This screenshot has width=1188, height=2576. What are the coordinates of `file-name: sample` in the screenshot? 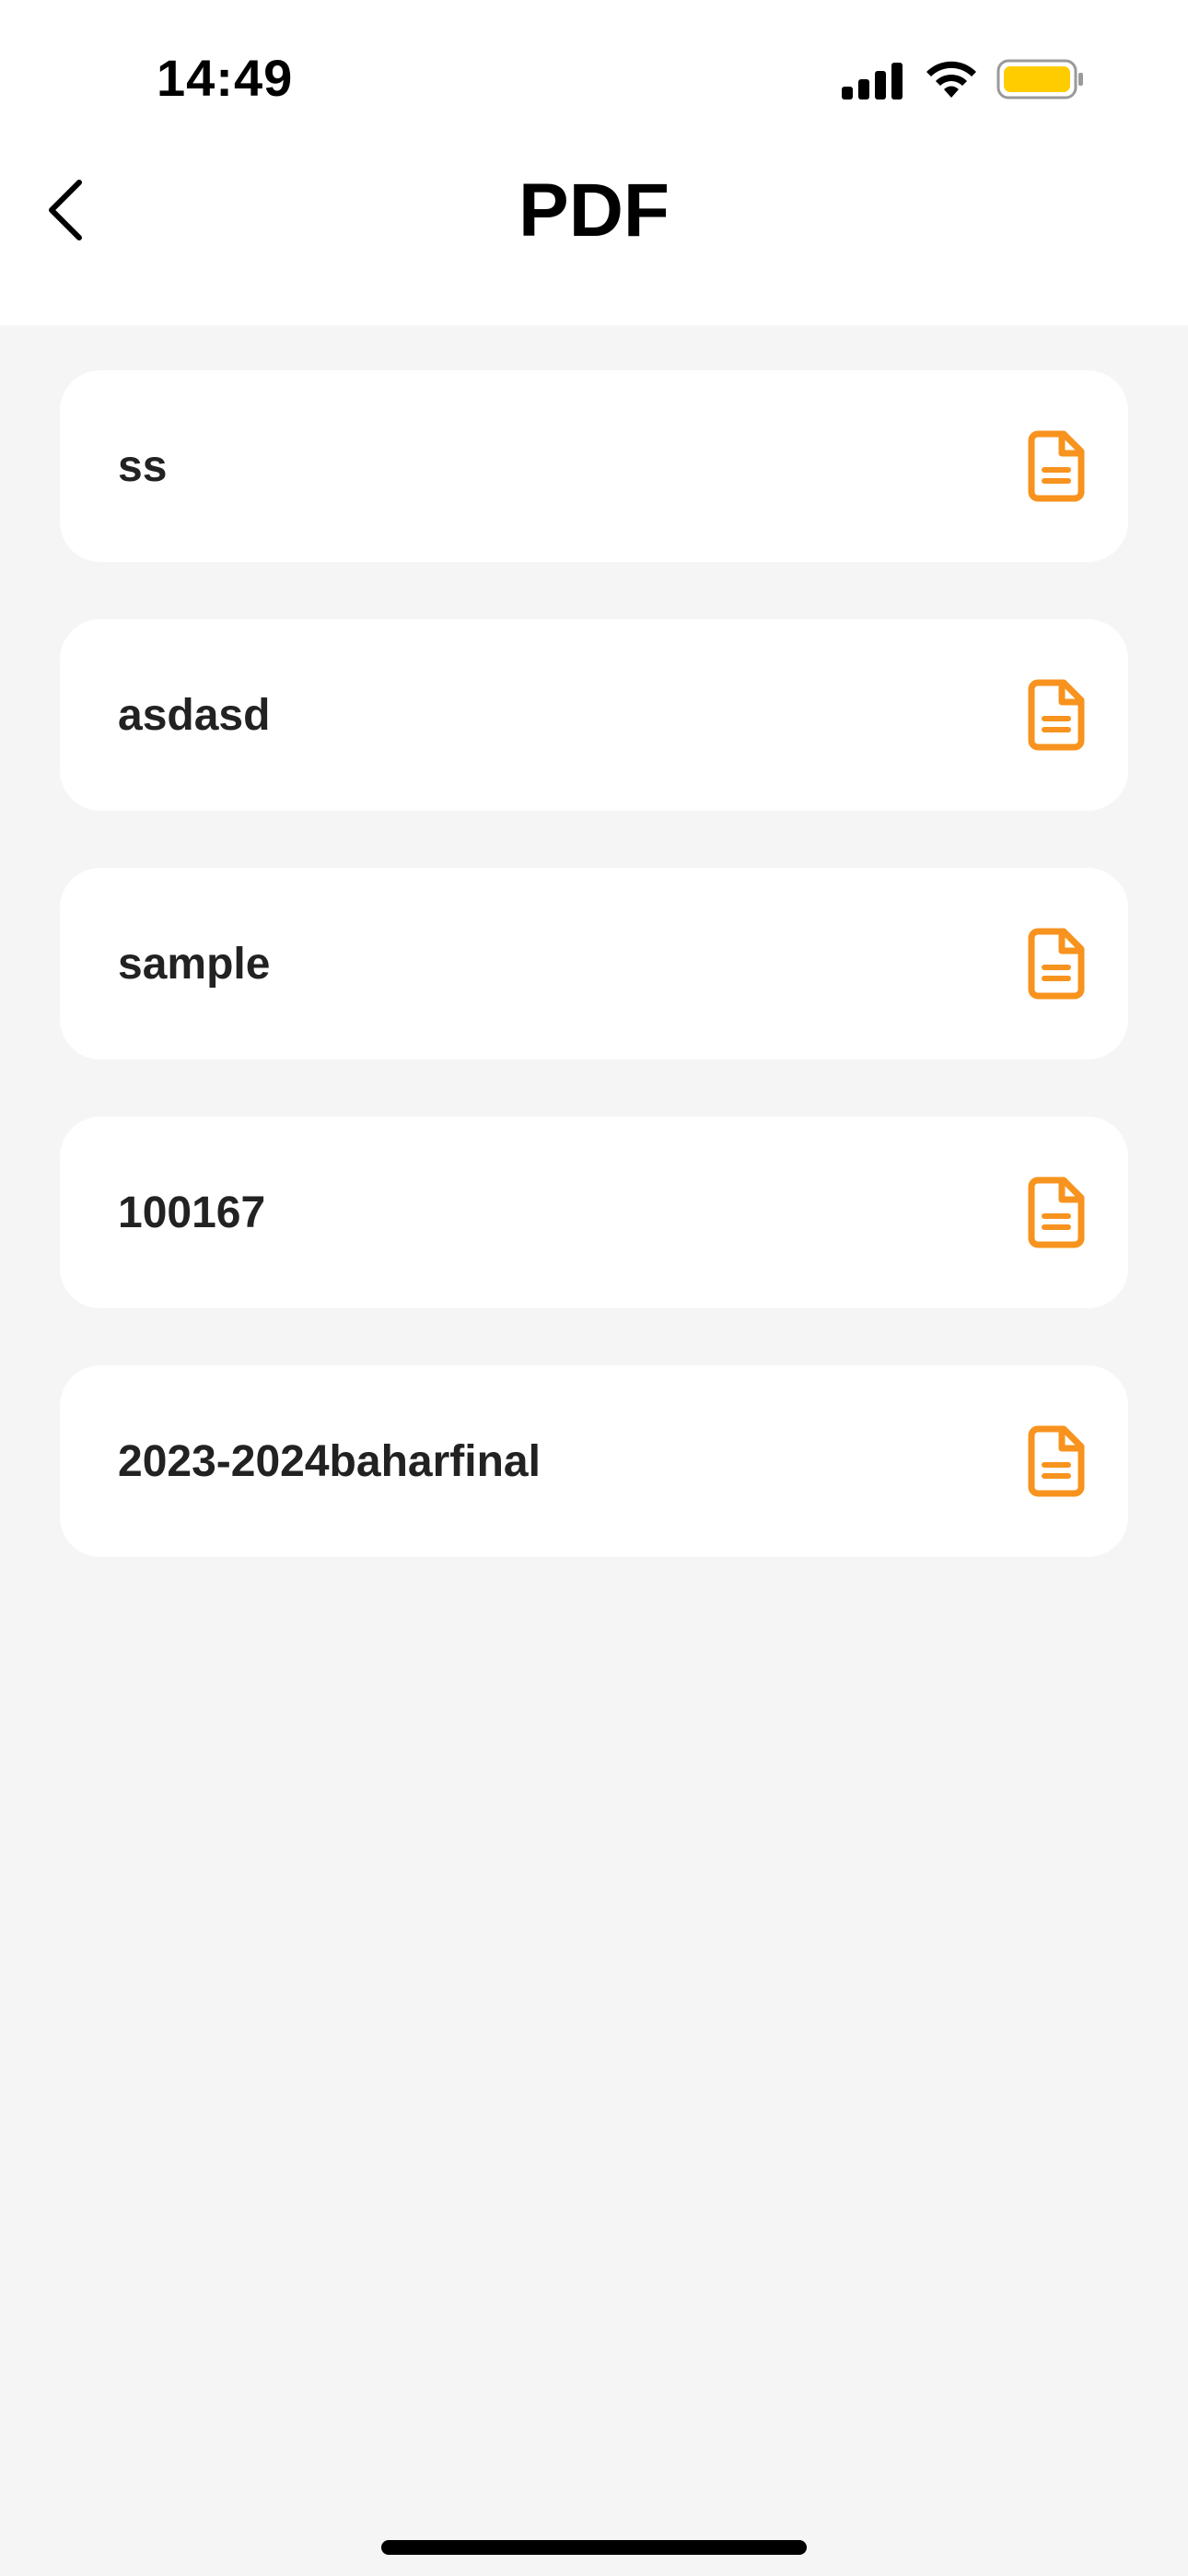 It's located at (194, 964).